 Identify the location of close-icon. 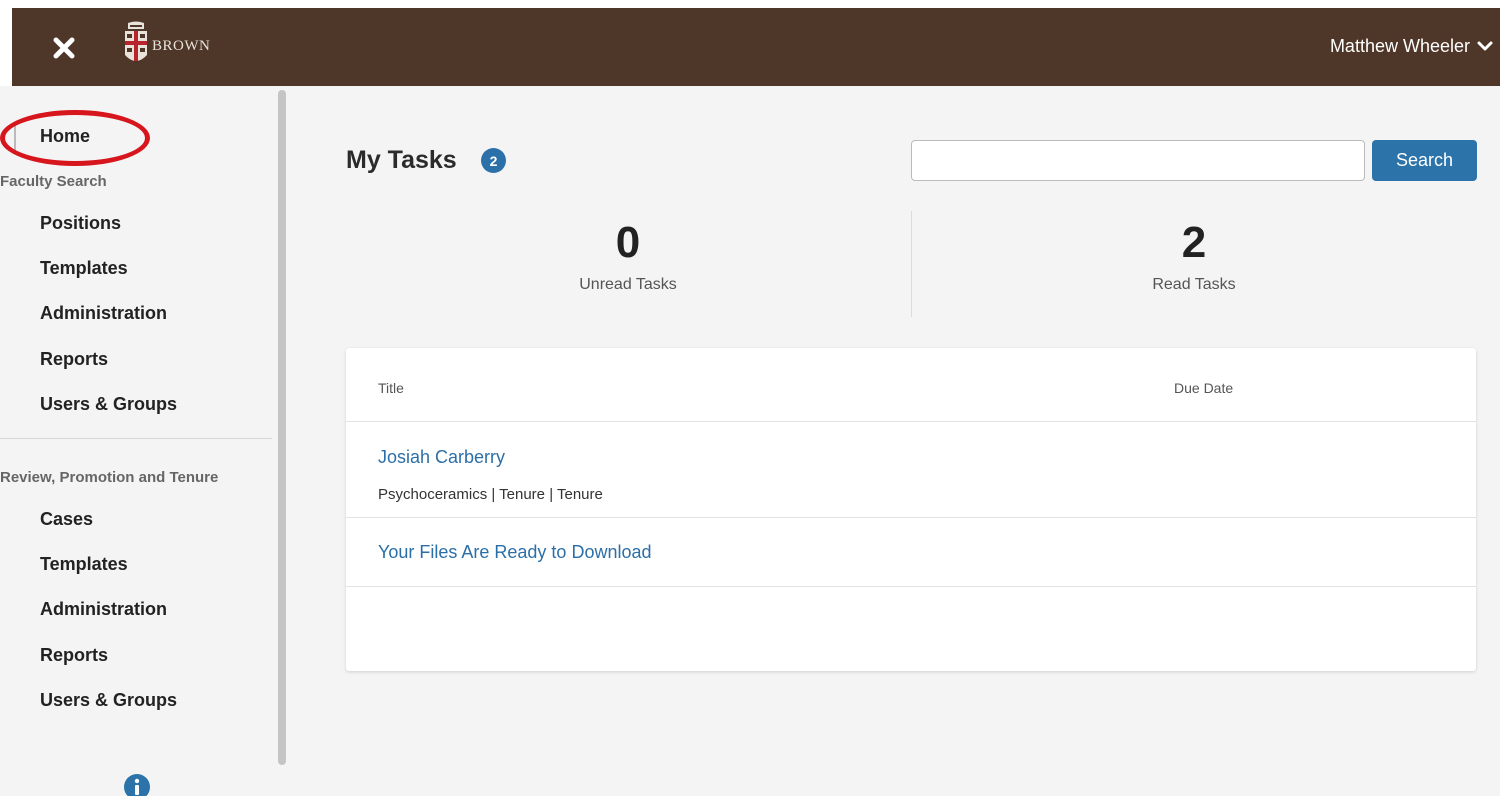
(64, 48).